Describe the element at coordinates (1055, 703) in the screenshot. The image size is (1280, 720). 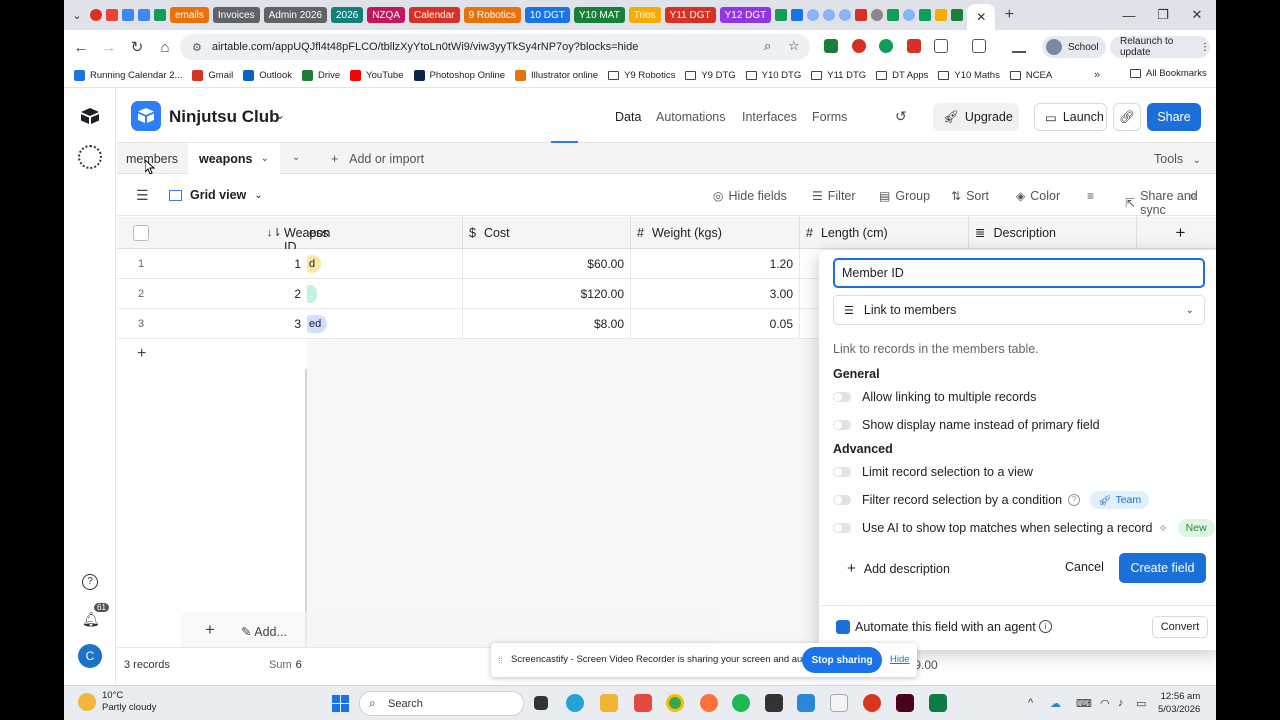
I see `onedrive-icon: ☁` at that location.